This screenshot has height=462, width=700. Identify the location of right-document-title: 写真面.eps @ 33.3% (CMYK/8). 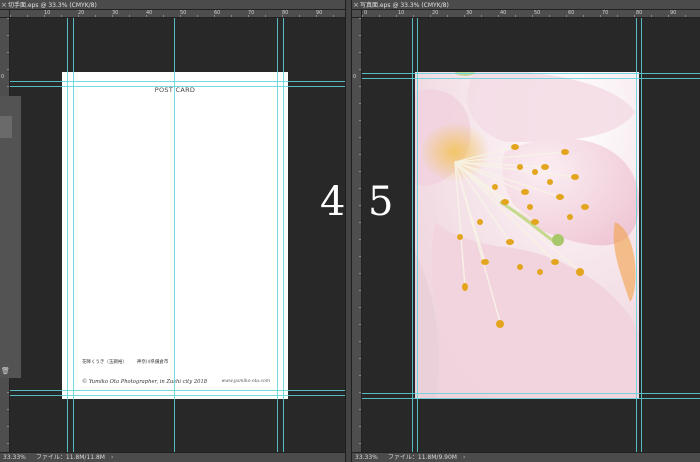
(404, 5).